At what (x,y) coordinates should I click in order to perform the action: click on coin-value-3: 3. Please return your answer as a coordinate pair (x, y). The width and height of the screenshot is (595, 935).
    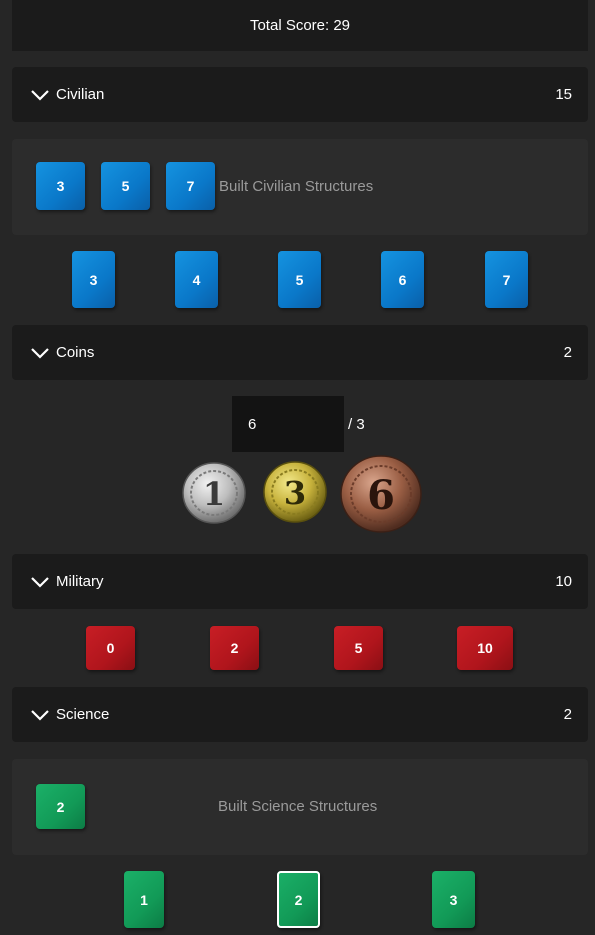
    Looking at the image, I should click on (295, 493).